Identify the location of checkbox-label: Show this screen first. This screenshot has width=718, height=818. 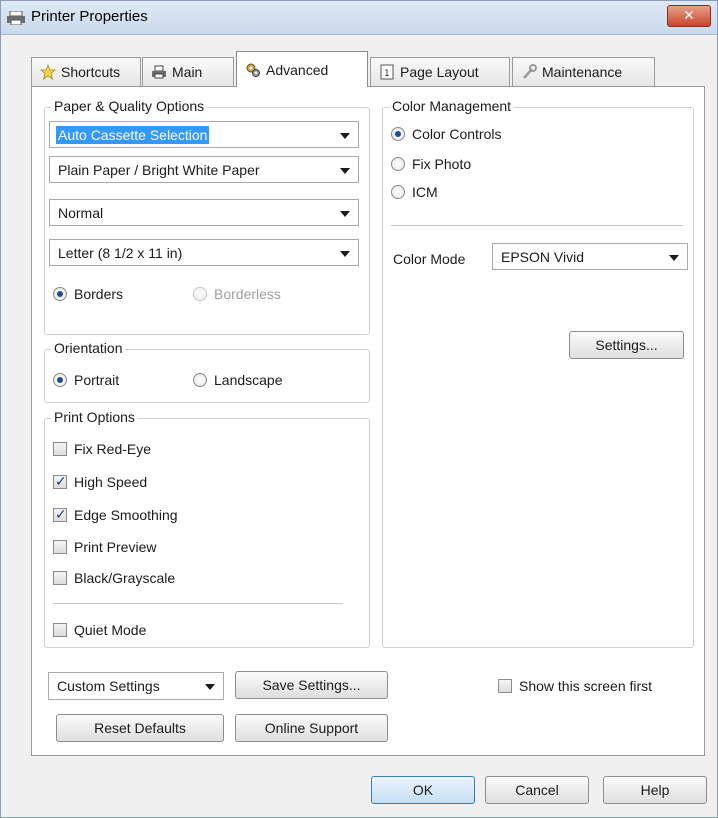
(586, 686).